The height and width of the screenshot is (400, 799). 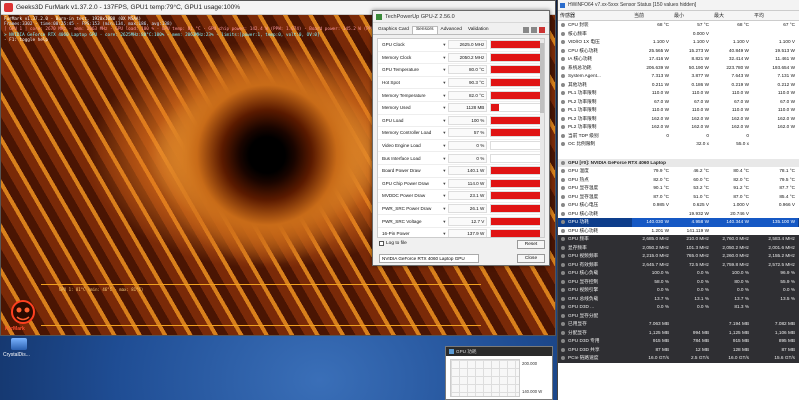 I want to click on tab-advanced: Advanced, so click(x=451, y=30).